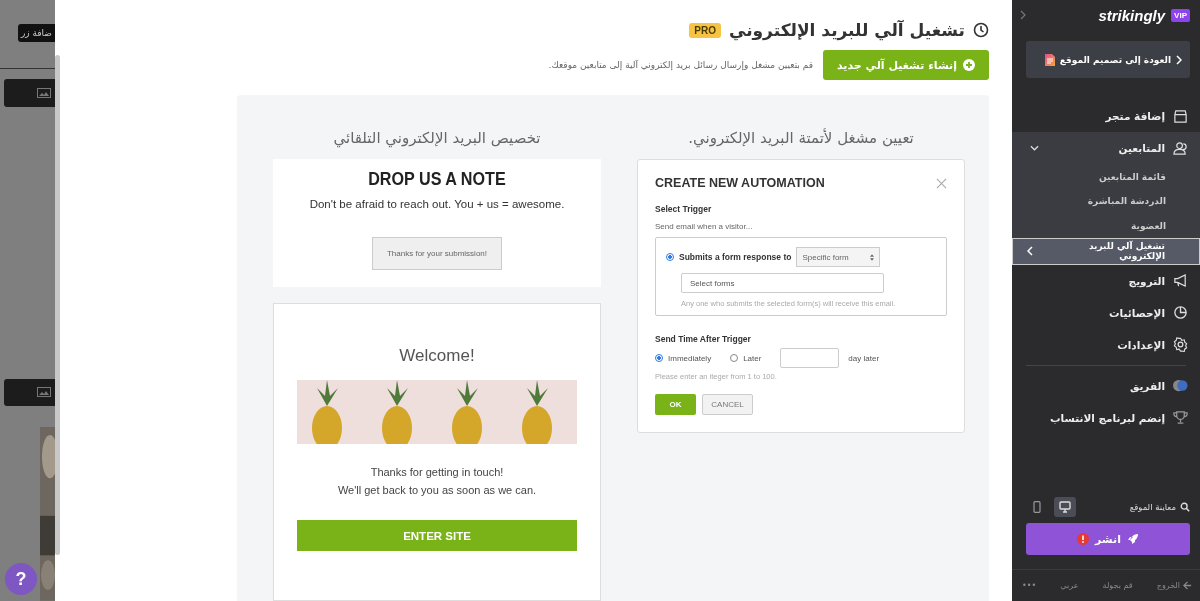 The width and height of the screenshot is (1200, 601). I want to click on document-icon, so click(1049, 59).